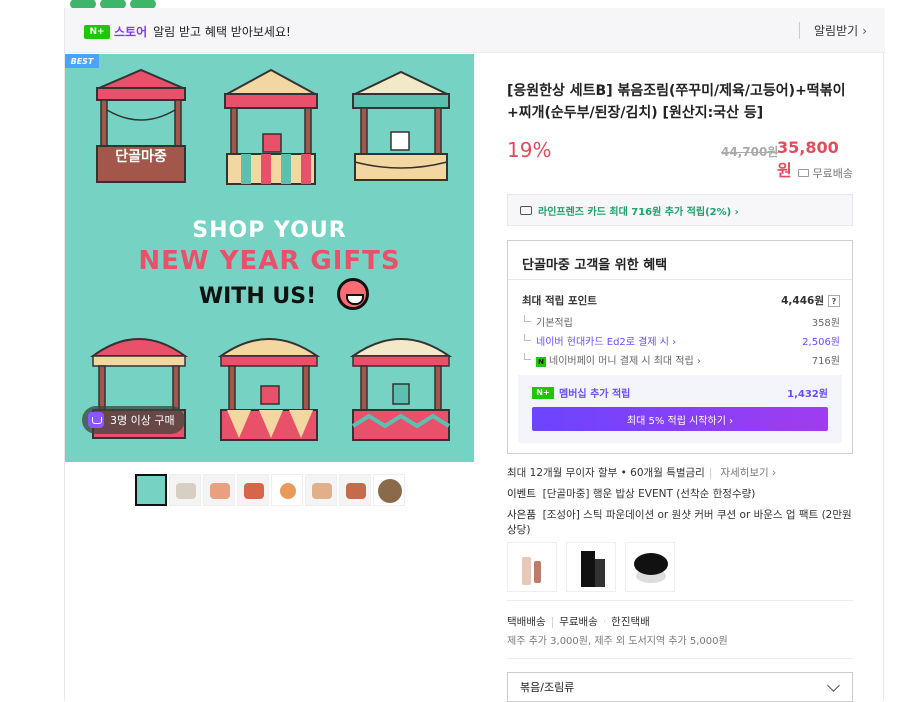 This screenshot has height=702, width=900. What do you see at coordinates (681, 300) in the screenshot?
I see `max-point-row: 최대 적립 포인트 4,446원?` at bounding box center [681, 300].